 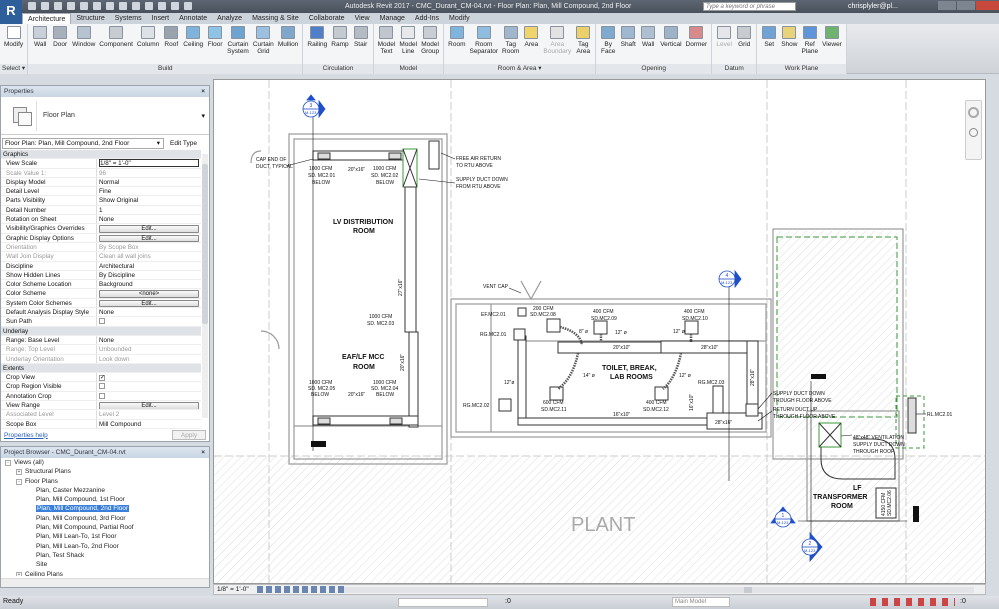 What do you see at coordinates (229, 18) in the screenshot?
I see `tab-analyze: Analyze` at bounding box center [229, 18].